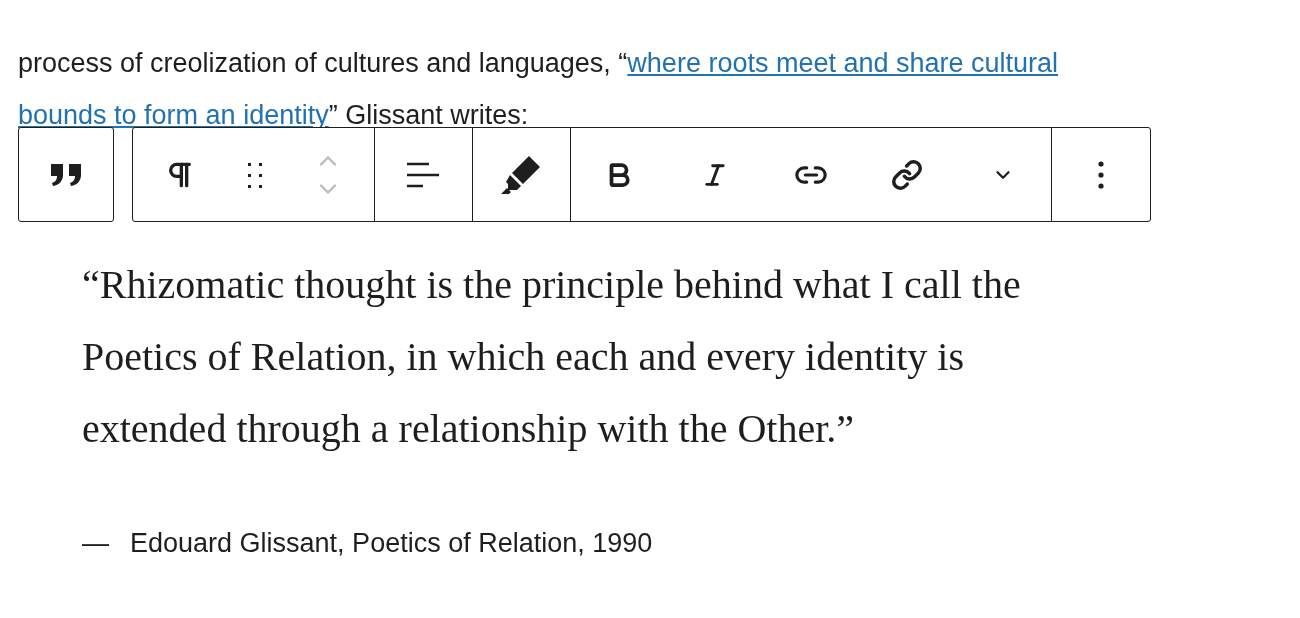 This screenshot has width=1300, height=618. I want to click on citation-dash: —, so click(96, 543).